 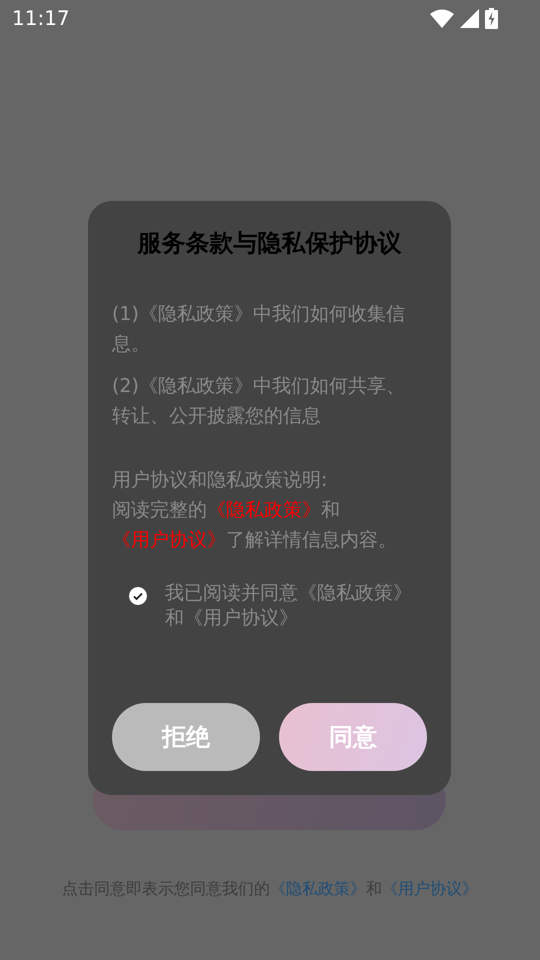 What do you see at coordinates (353, 737) in the screenshot?
I see `agree-button: 同意` at bounding box center [353, 737].